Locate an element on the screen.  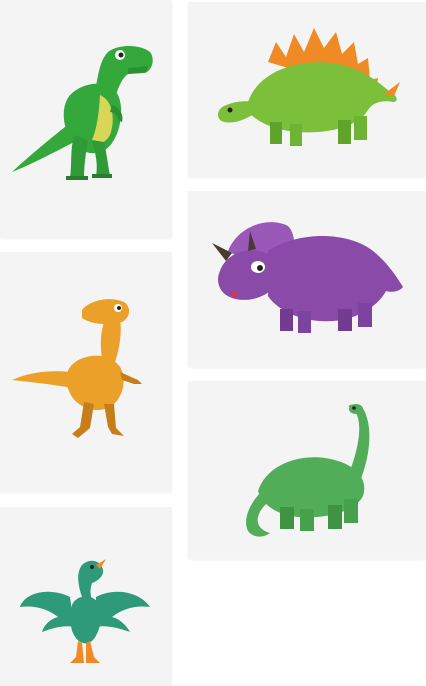
trex-sticker-card is located at coordinates (86, 119).